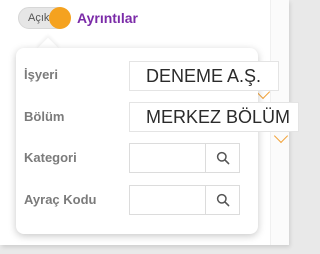 This screenshot has height=254, width=320. I want to click on separator-code-label: Ayraç Kodu, so click(60, 199).